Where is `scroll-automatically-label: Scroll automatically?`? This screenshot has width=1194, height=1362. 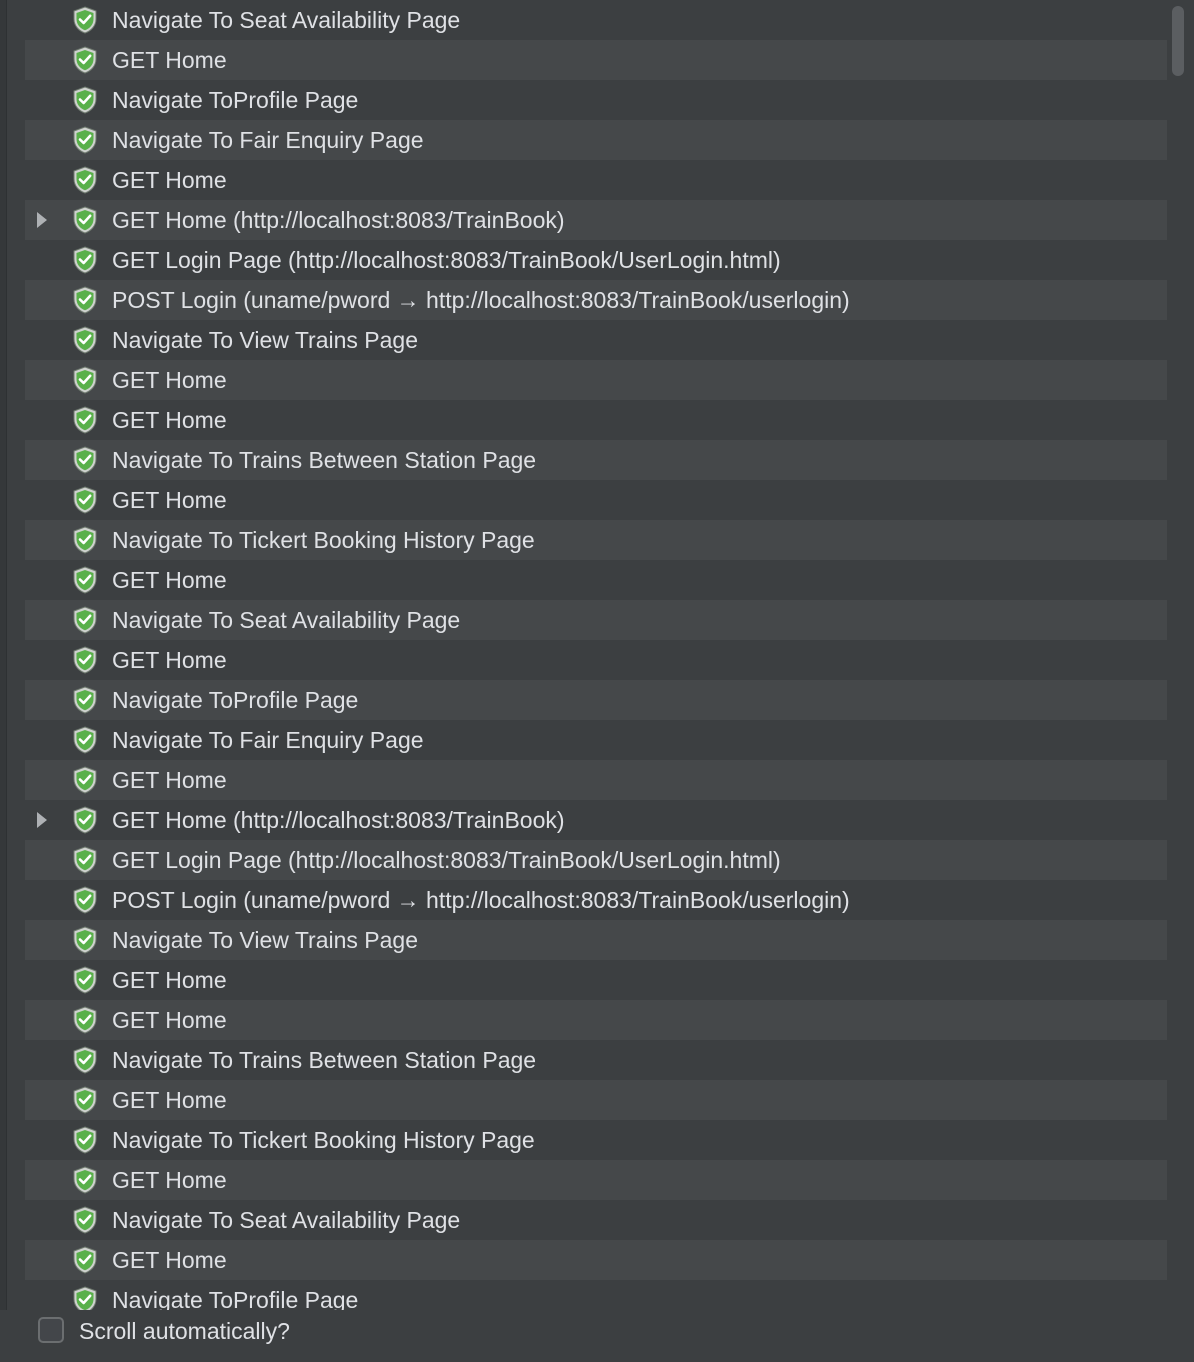
scroll-automatically-label: Scroll automatically? is located at coordinates (184, 1331).